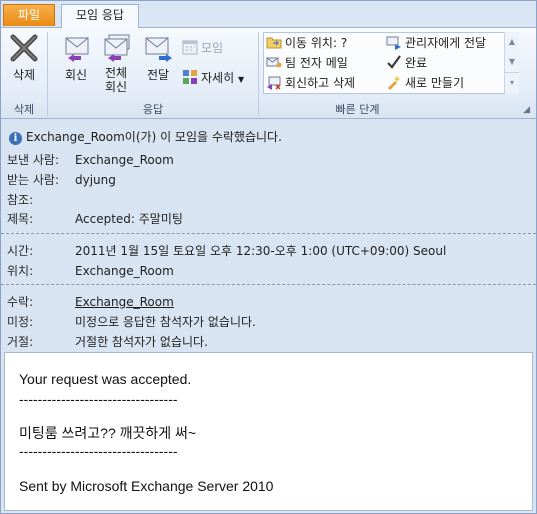  What do you see at coordinates (105, 379) in the screenshot?
I see `body-line: Your request was accepted.` at bounding box center [105, 379].